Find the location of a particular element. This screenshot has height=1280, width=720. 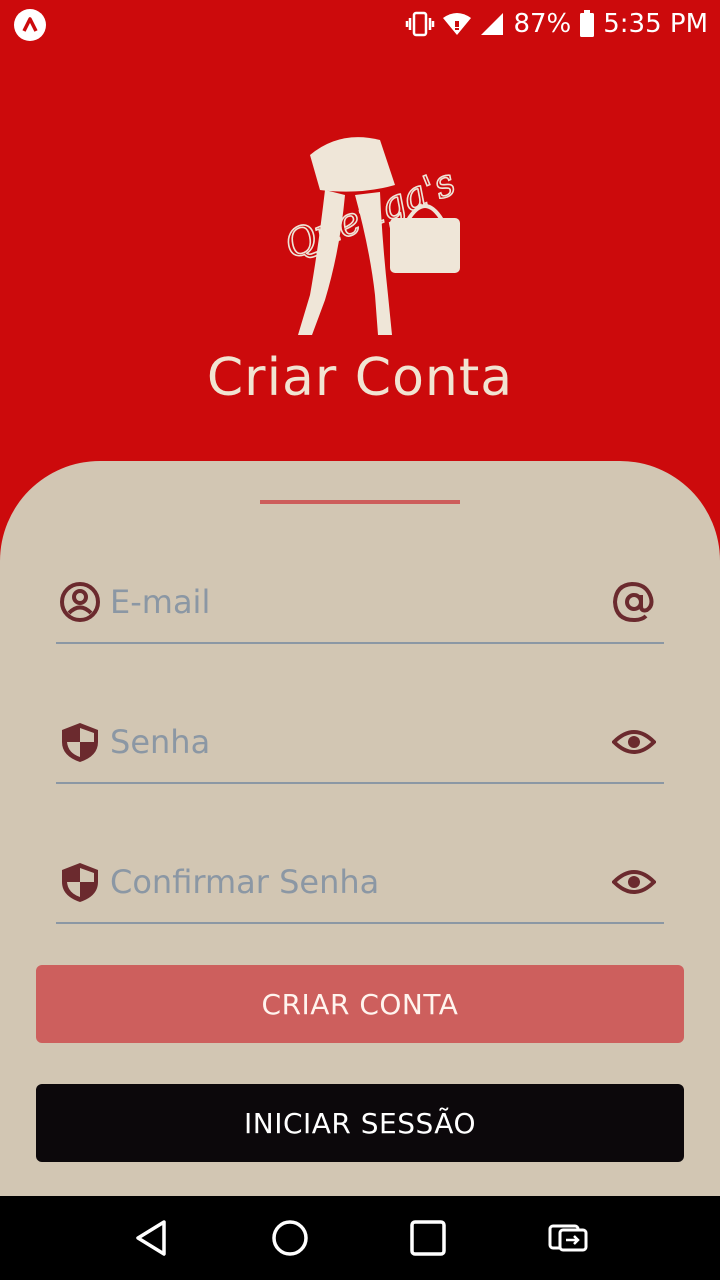

screen-rotate-icon is located at coordinates (568, 1238).